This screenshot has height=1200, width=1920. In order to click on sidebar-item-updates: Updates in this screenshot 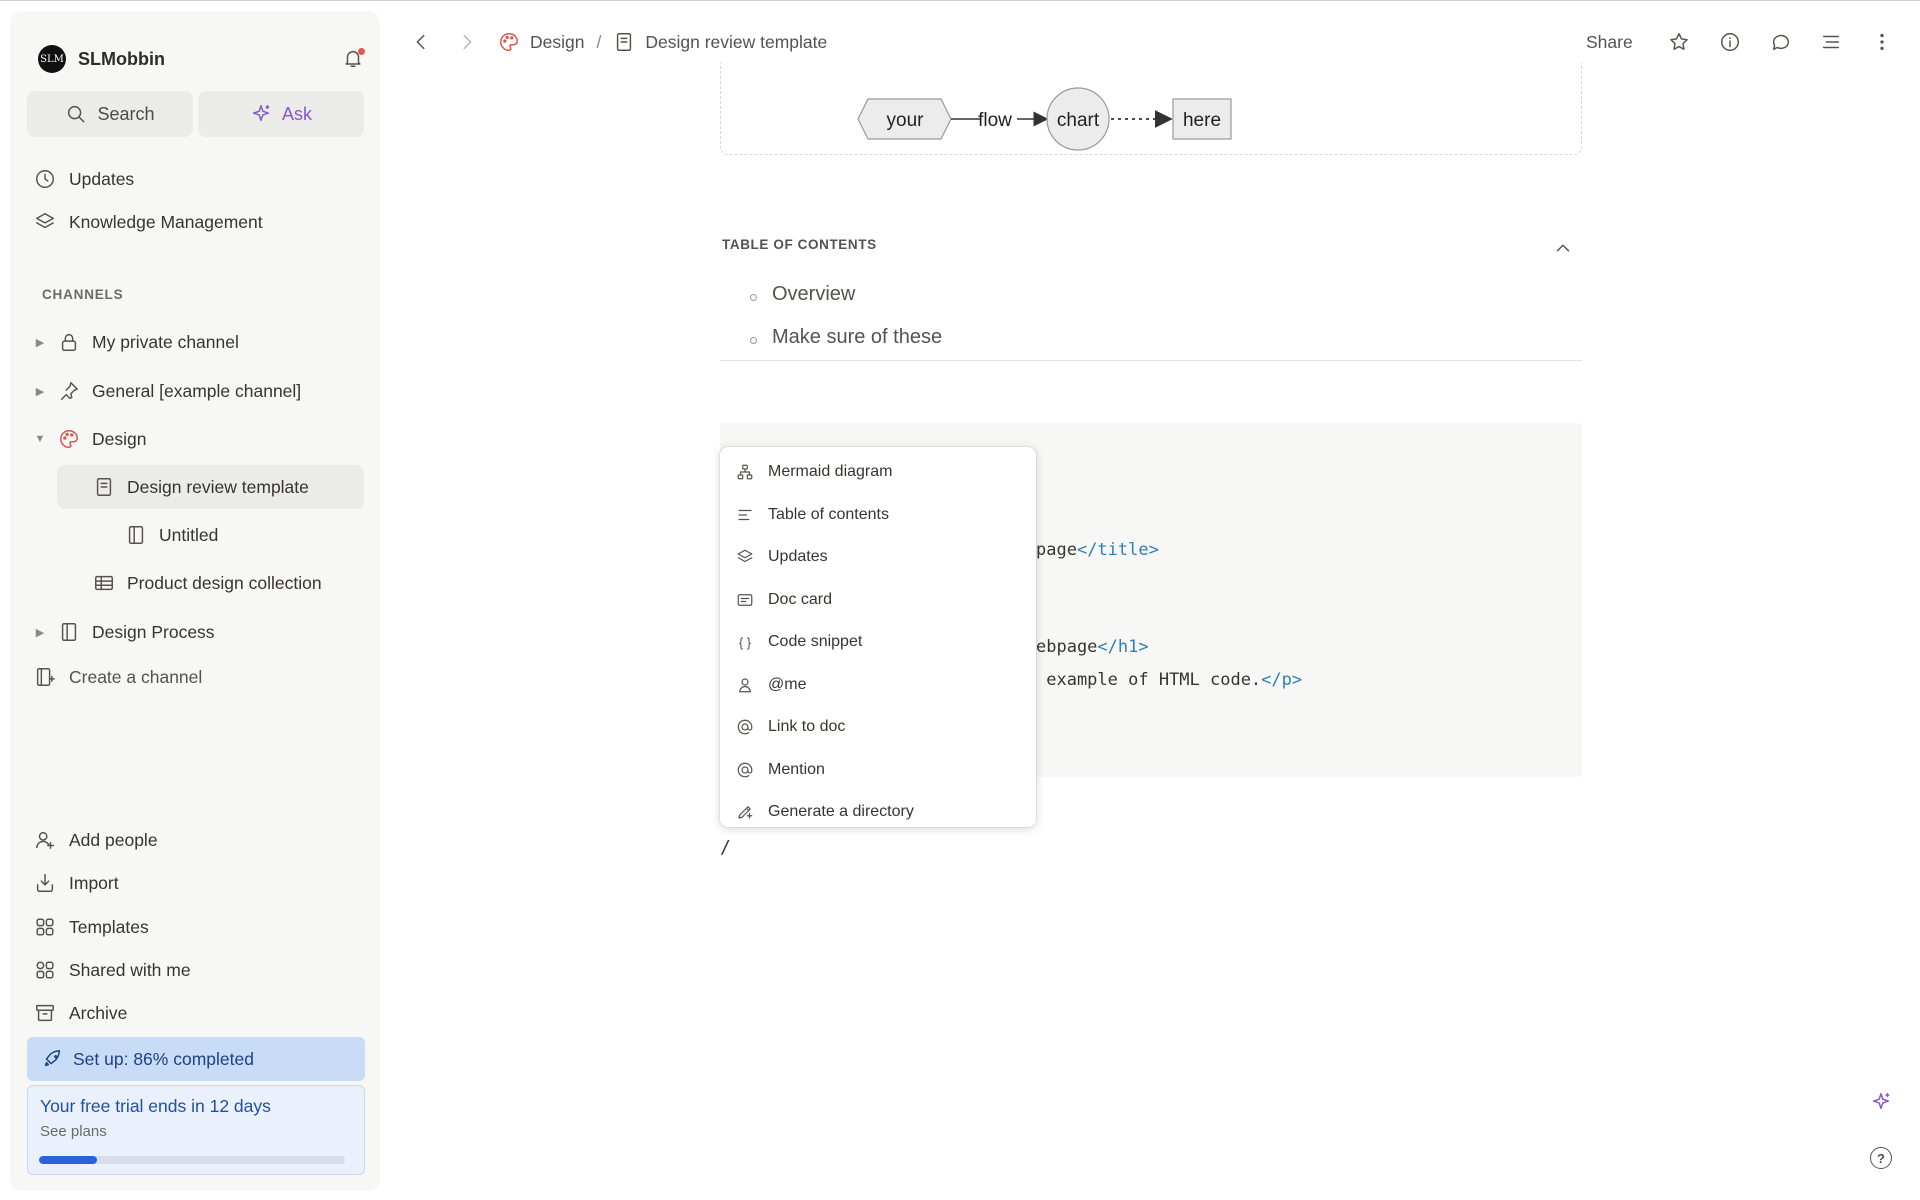, I will do `click(84, 179)`.